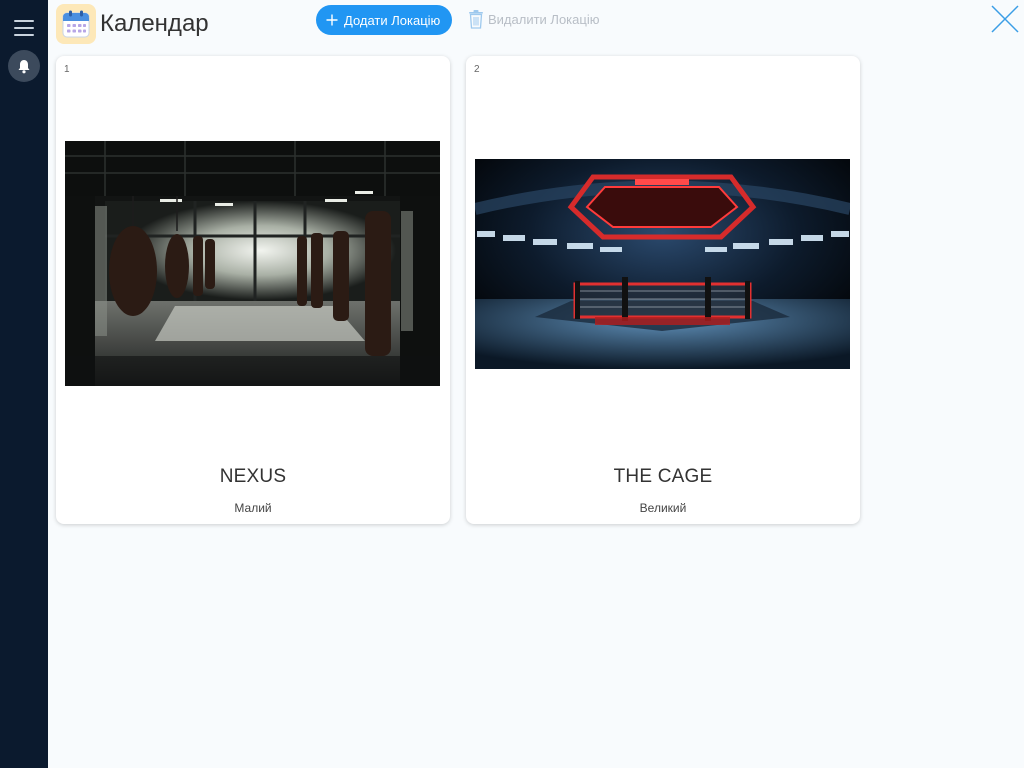  I want to click on menu-icon, so click(24, 28).